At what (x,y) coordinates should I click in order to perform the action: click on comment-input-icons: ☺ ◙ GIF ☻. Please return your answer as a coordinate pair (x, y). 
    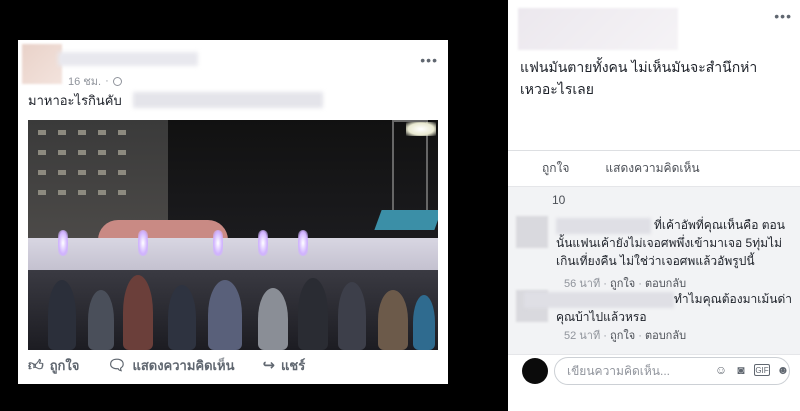
    Looking at the image, I should click on (752, 370).